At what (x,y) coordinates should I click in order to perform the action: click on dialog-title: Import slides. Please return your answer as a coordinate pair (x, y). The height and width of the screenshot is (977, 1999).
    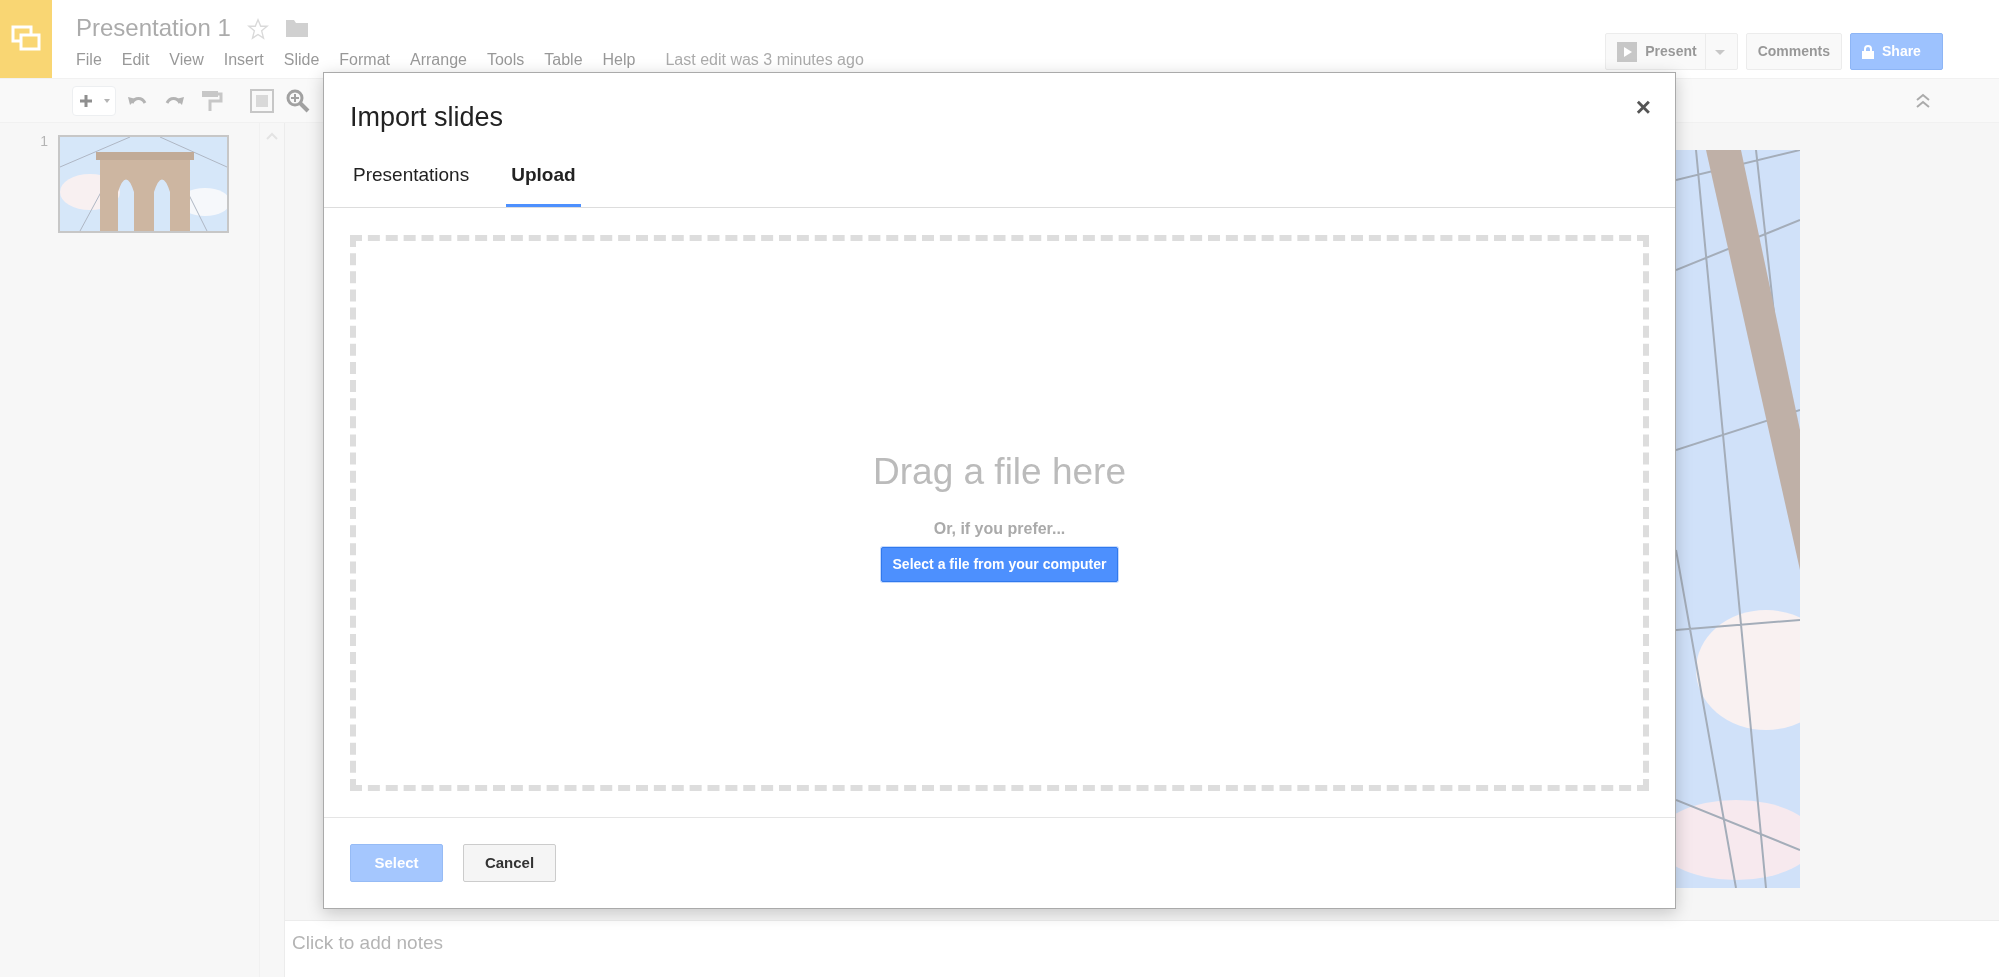
    Looking at the image, I should click on (427, 117).